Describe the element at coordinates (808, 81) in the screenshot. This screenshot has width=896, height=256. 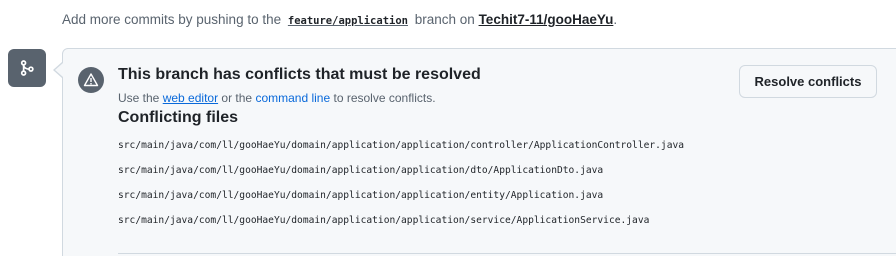
I see `resolve-conflicts-button: Resolve conflicts` at that location.